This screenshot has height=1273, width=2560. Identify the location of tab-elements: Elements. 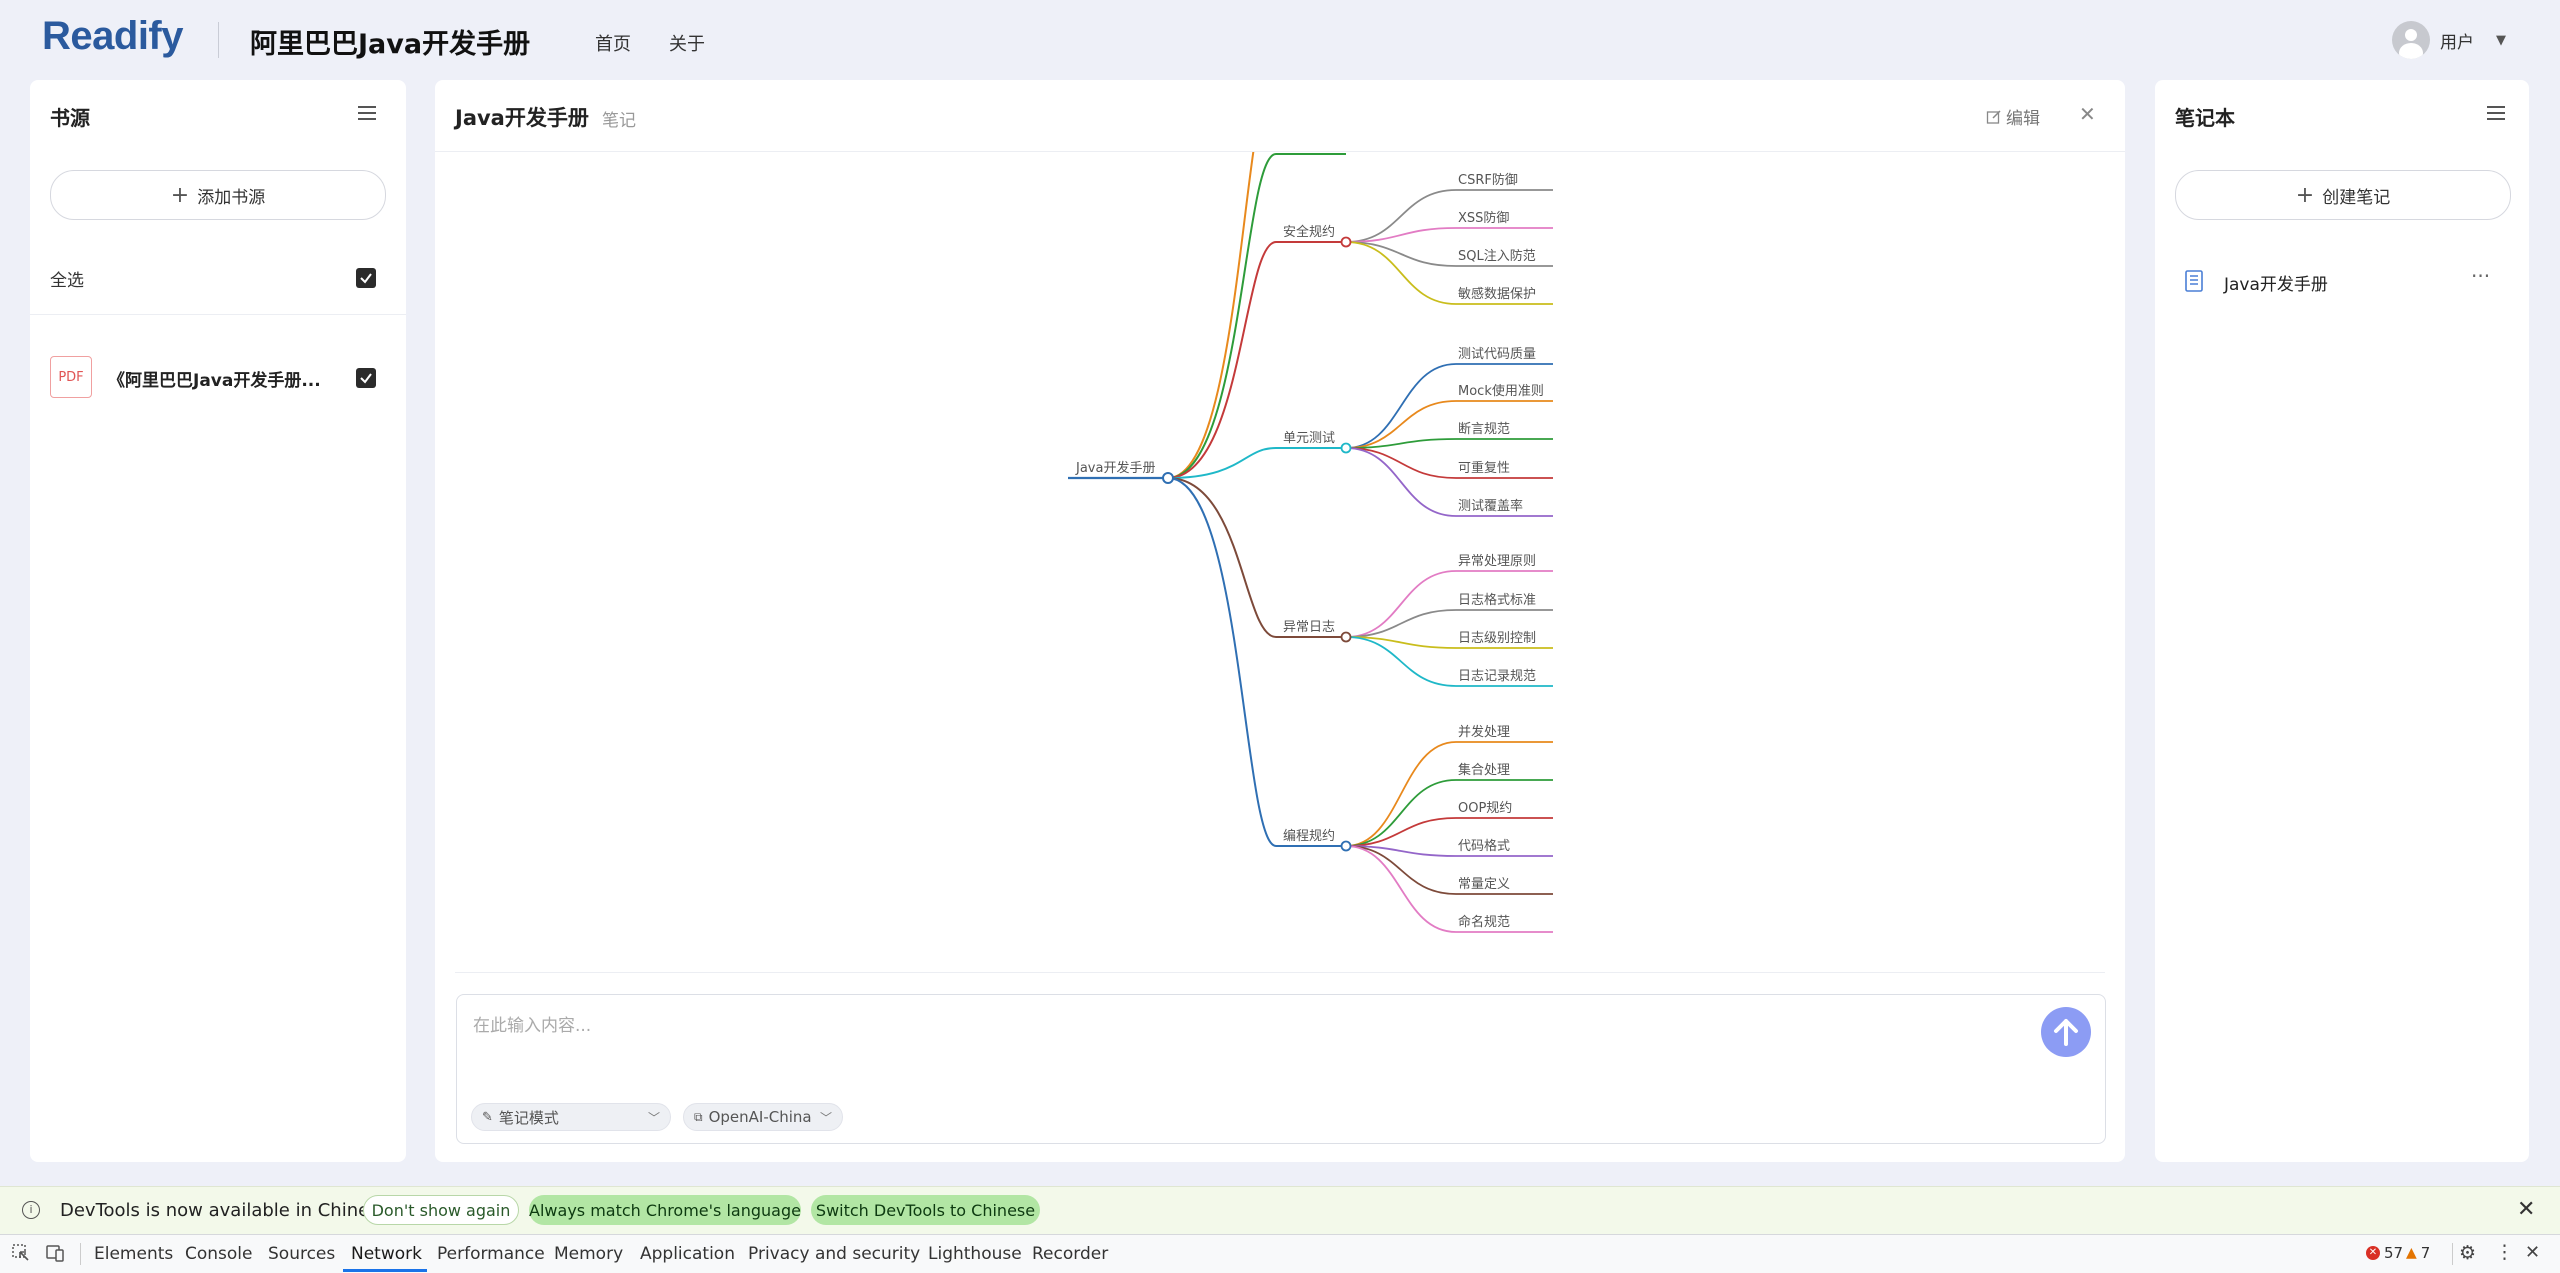
(133, 1254).